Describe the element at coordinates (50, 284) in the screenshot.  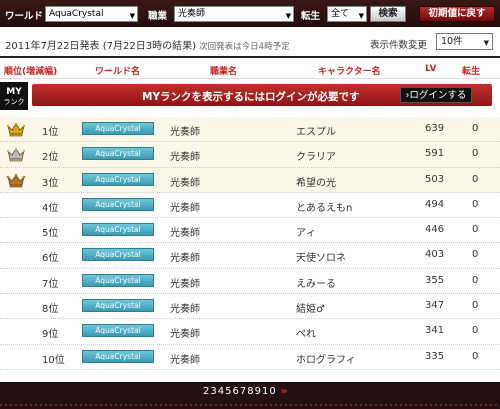
I see `rank-cell: 7位` at that location.